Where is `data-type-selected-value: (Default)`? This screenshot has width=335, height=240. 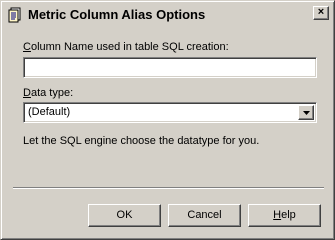 data-type-selected-value: (Default) is located at coordinates (49, 112).